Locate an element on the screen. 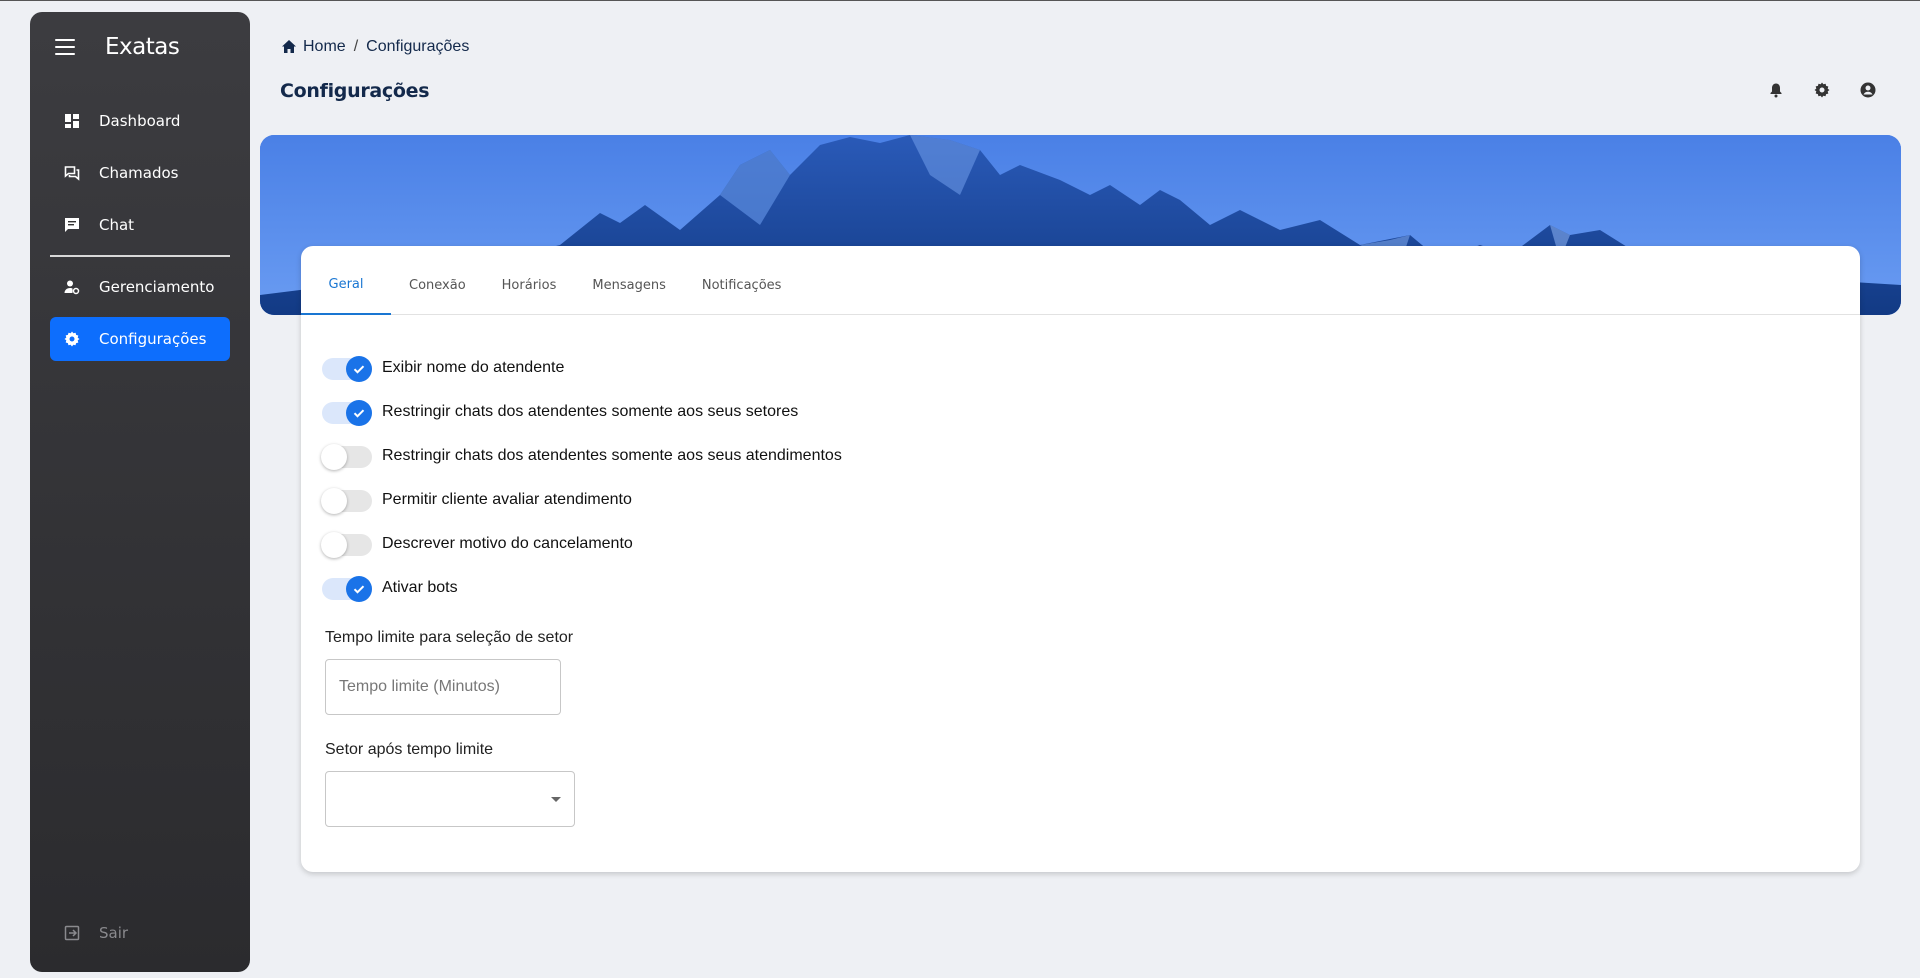 The image size is (1920, 978). logout-label: Sair is located at coordinates (114, 933).